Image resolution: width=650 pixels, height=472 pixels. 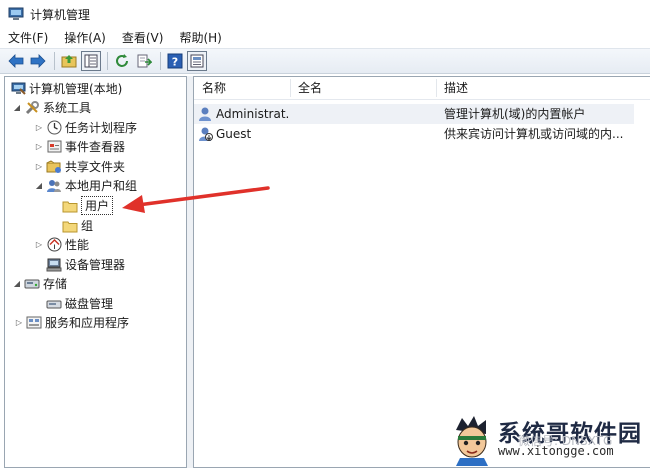 I want to click on refresh-icon, so click(x=122, y=61).